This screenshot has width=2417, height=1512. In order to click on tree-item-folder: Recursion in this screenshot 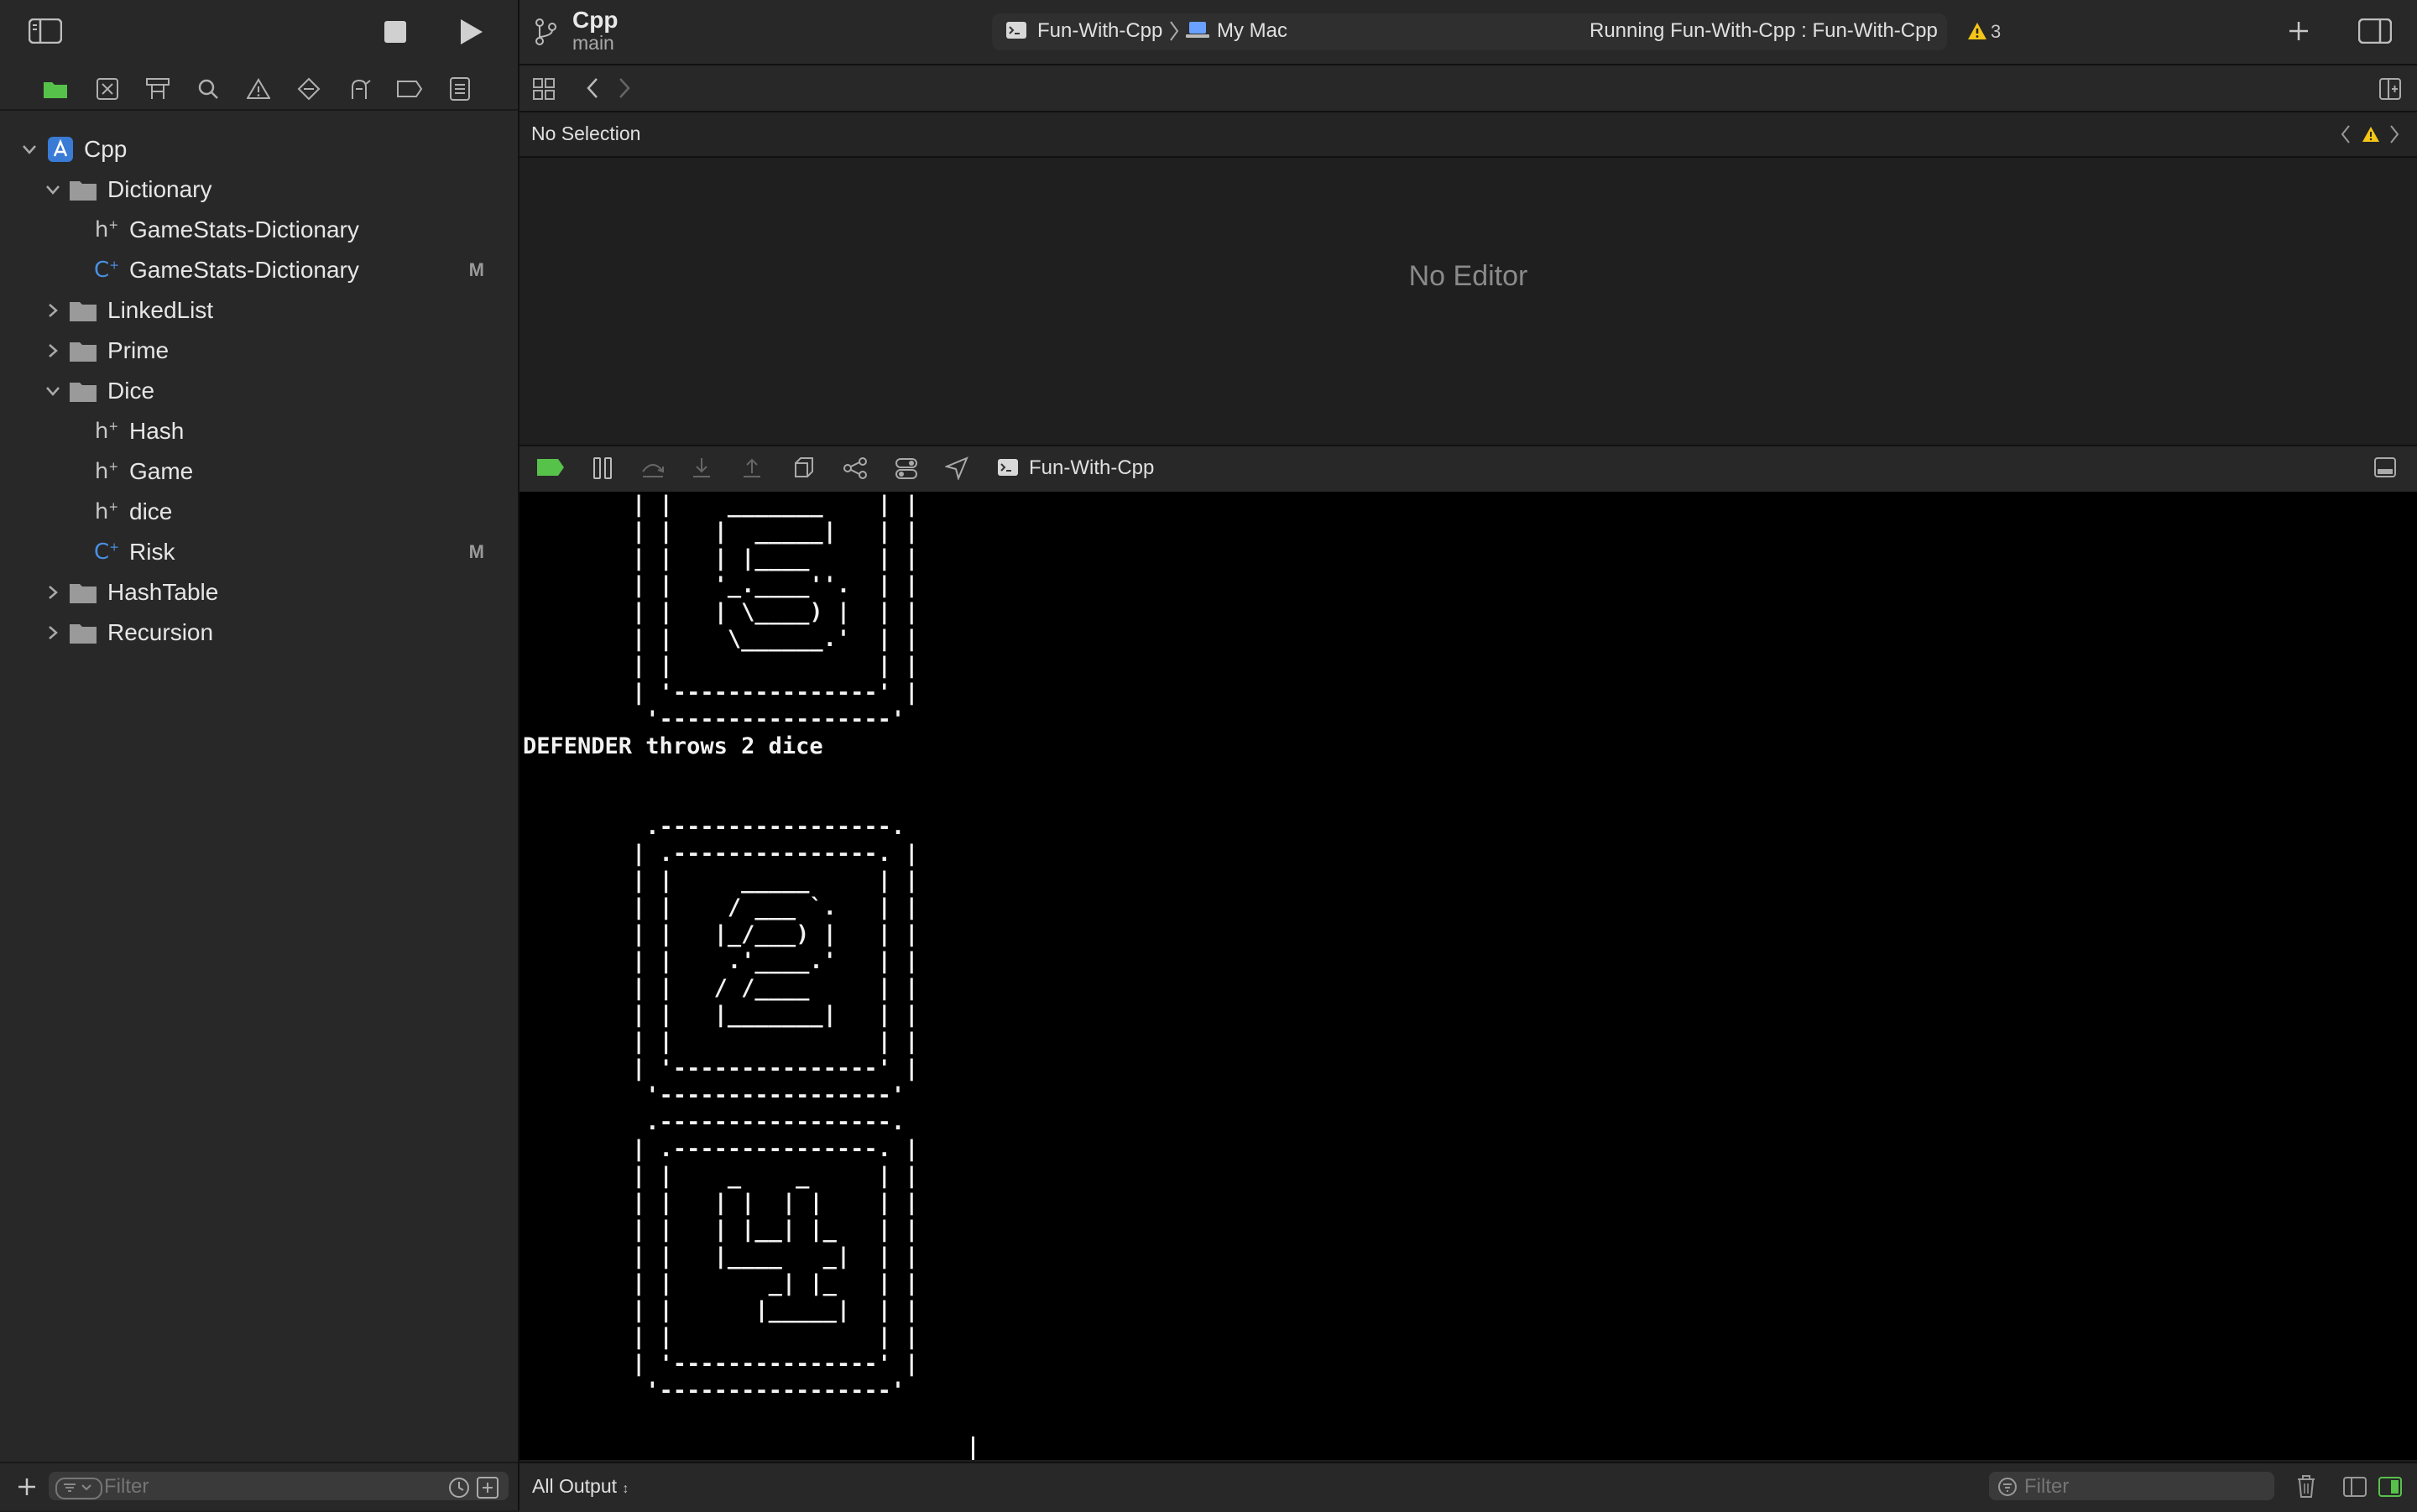, I will do `click(127, 632)`.